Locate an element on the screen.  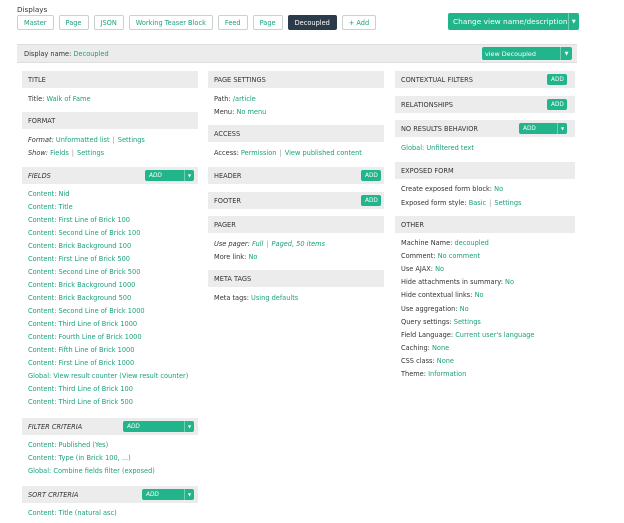
other-setting-value: Information is located at coordinates (447, 374).